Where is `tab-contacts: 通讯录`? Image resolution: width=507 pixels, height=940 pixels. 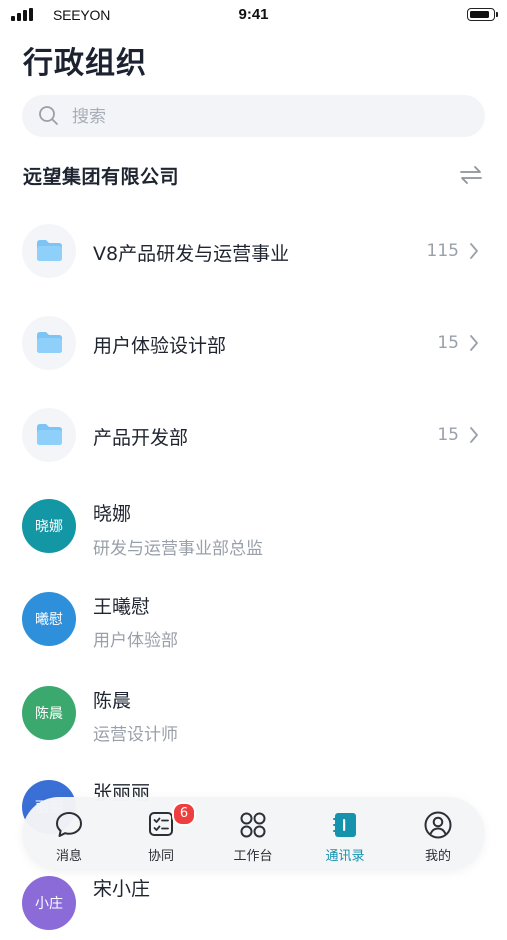 tab-contacts: 通讯录 is located at coordinates (345, 834).